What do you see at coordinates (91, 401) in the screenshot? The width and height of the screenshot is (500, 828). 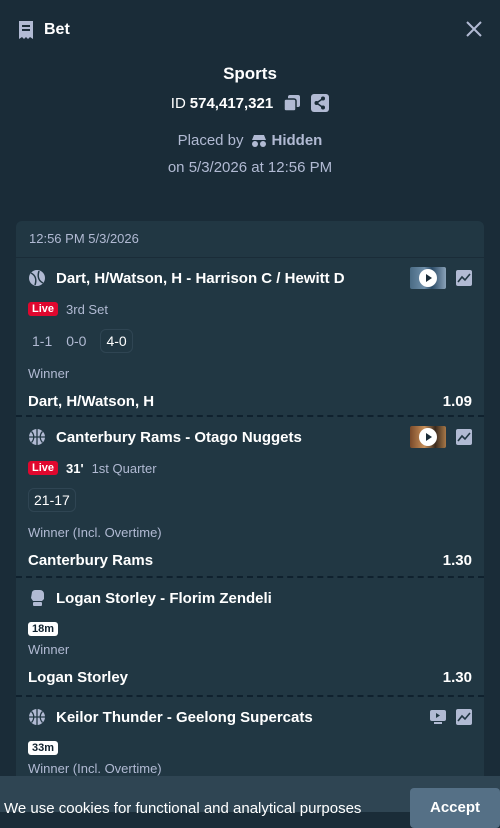 I see `leg-selection: Dart, H/Watson, H` at bounding box center [91, 401].